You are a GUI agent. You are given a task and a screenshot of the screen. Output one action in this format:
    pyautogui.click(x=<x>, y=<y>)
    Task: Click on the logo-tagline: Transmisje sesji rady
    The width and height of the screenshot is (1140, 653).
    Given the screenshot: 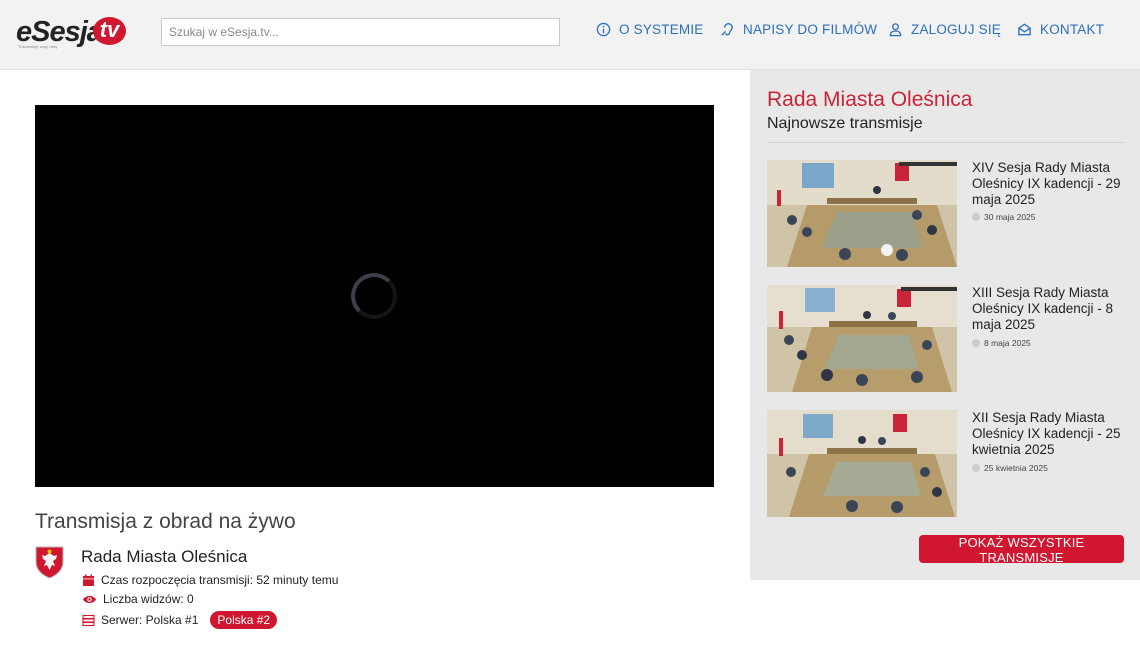 What is the action you would take?
    pyautogui.click(x=38, y=46)
    